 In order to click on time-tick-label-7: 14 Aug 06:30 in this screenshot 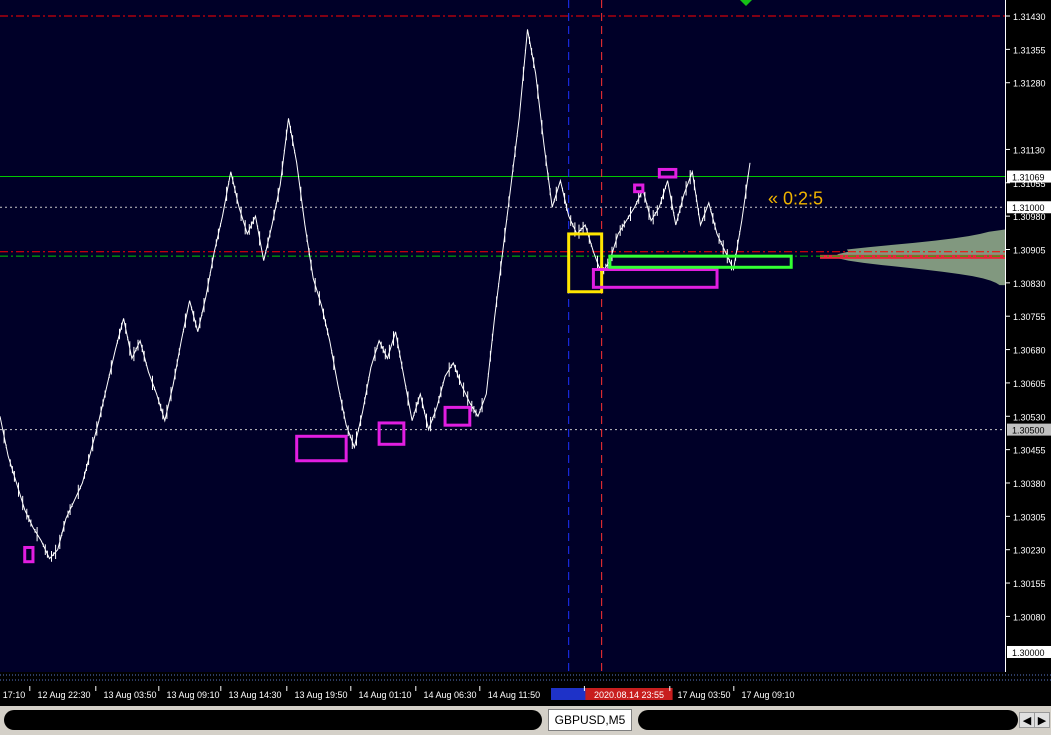, I will do `click(449, 695)`.